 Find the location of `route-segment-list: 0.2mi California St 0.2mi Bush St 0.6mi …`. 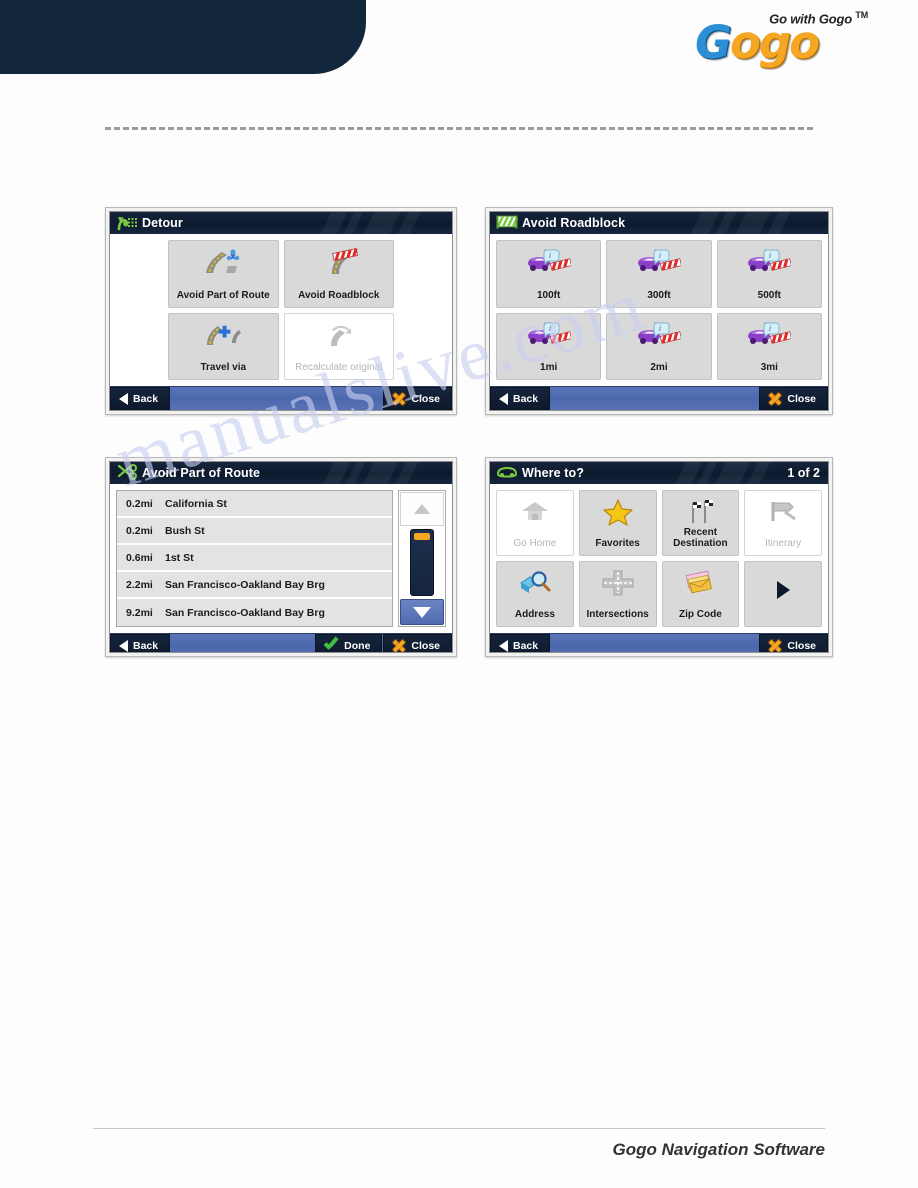

route-segment-list: 0.2mi California St 0.2mi Bush St 0.6mi … is located at coordinates (254, 558).